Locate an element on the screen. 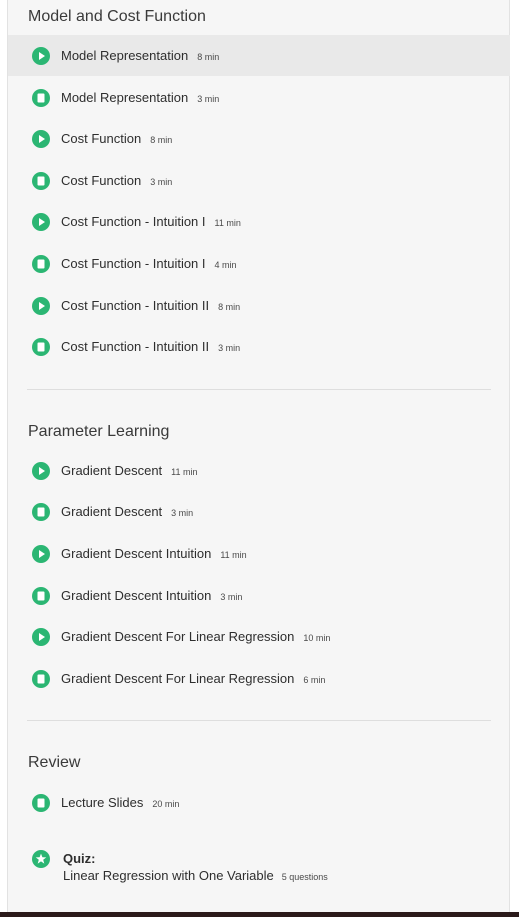 The width and height of the screenshot is (519, 917). item-duration: 10 min is located at coordinates (317, 638).